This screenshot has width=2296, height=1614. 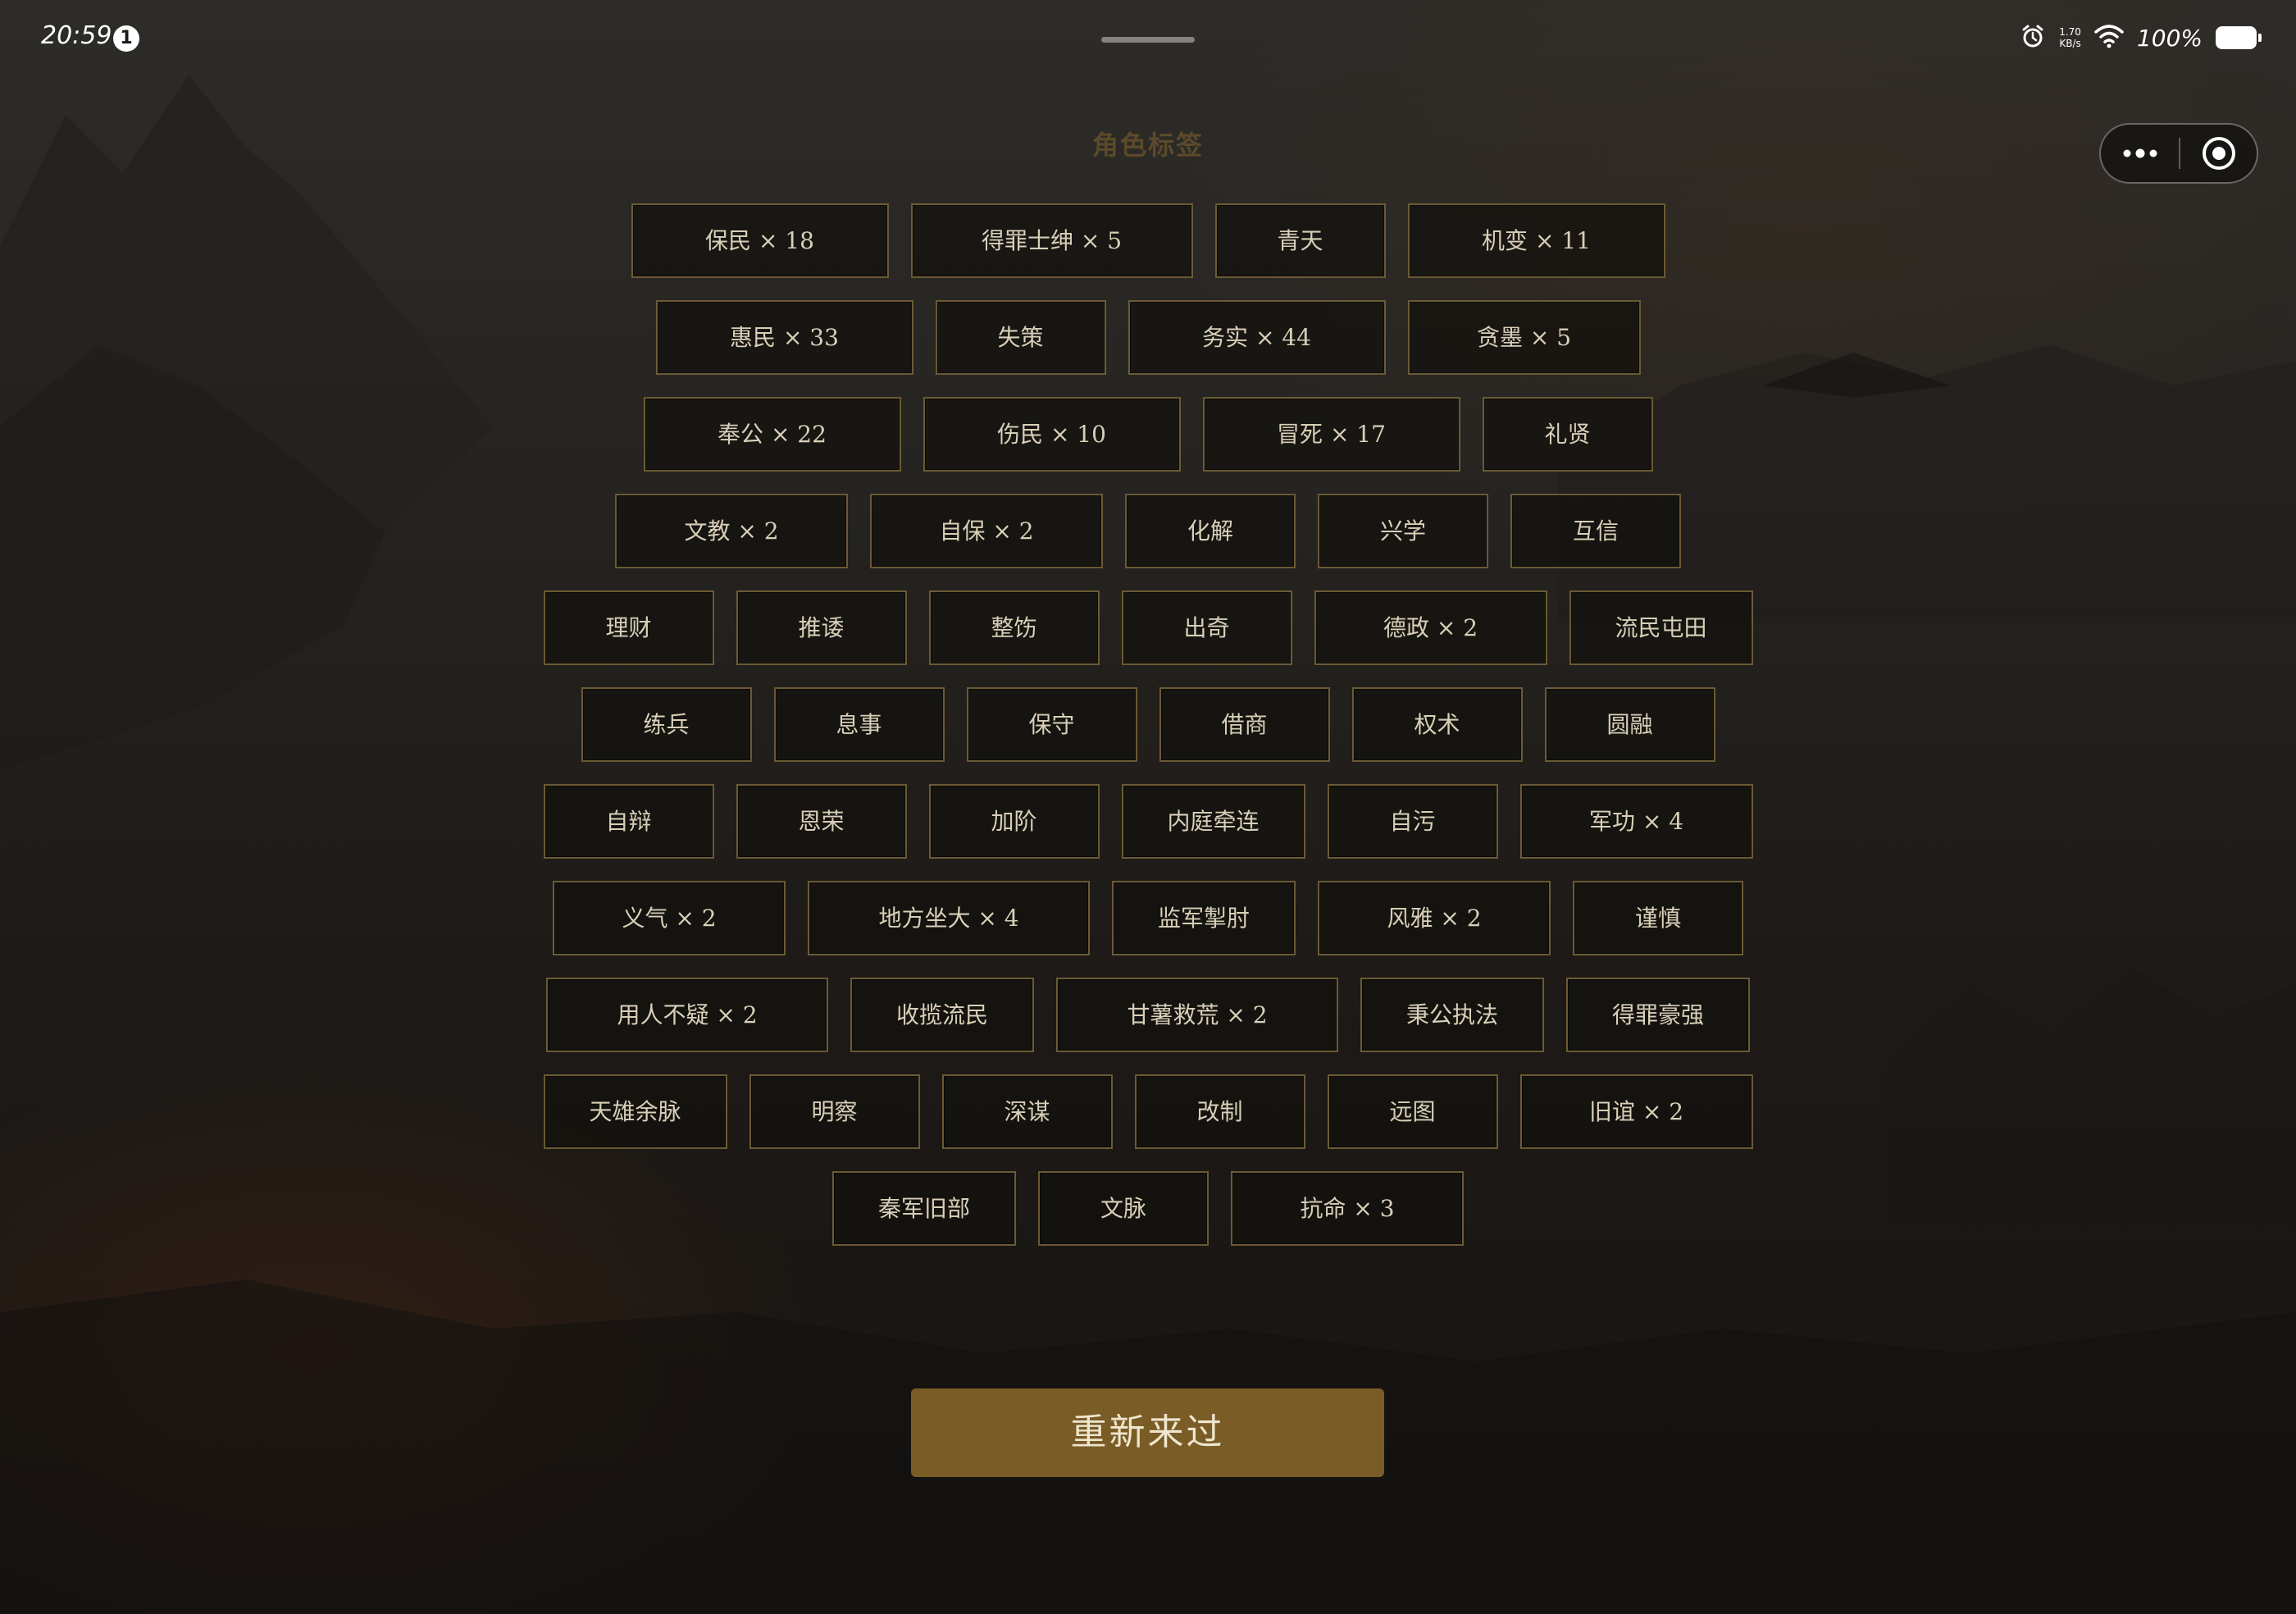 I want to click on tag-row: 奉公 × 22 伤民 × 10 冒死 × 17 礼贤, so click(x=1148, y=434).